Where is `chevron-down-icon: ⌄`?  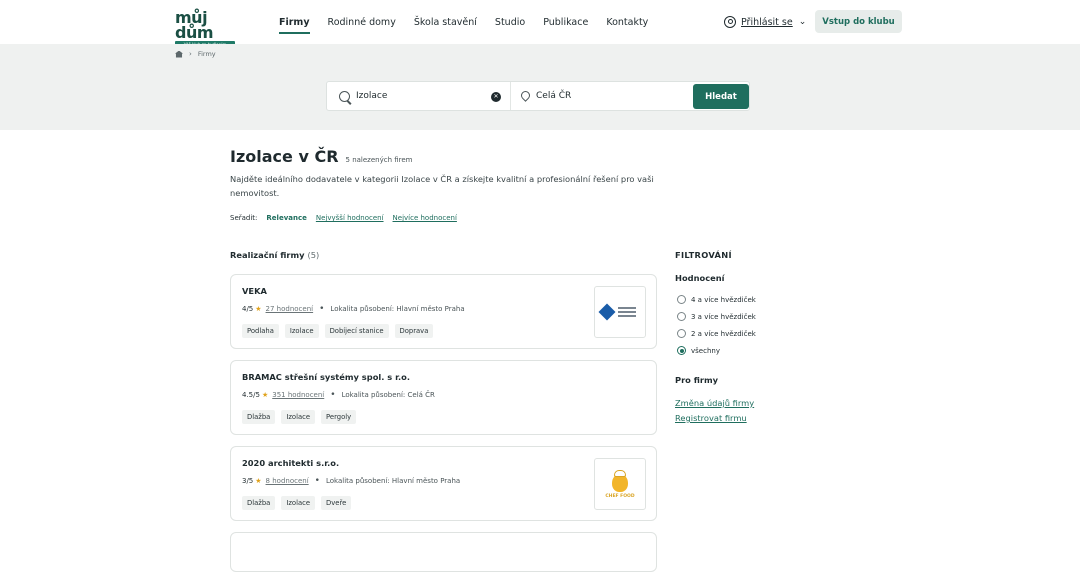 chevron-down-icon: ⌄ is located at coordinates (802, 22).